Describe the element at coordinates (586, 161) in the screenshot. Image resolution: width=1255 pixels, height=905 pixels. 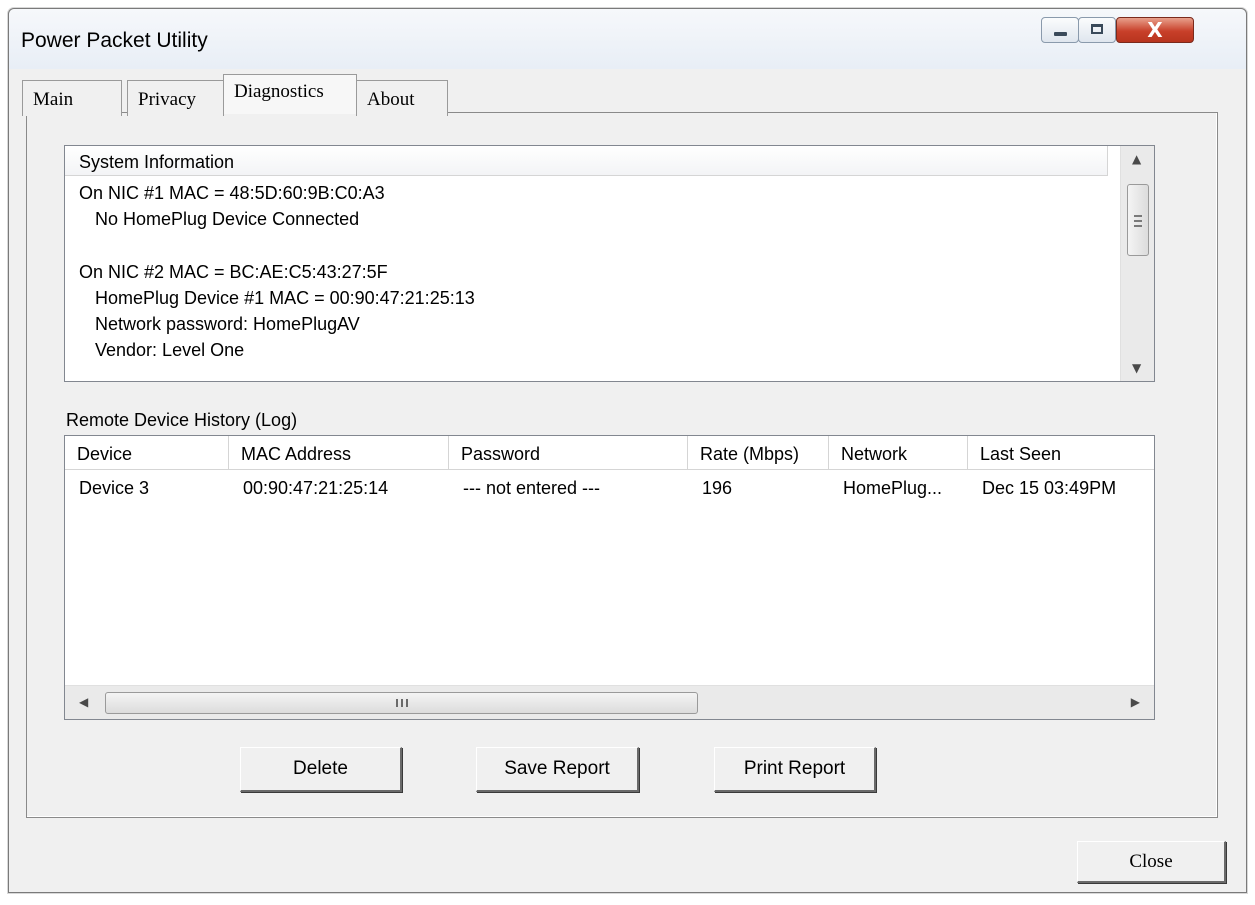
I see `system-information-header: System Information` at that location.